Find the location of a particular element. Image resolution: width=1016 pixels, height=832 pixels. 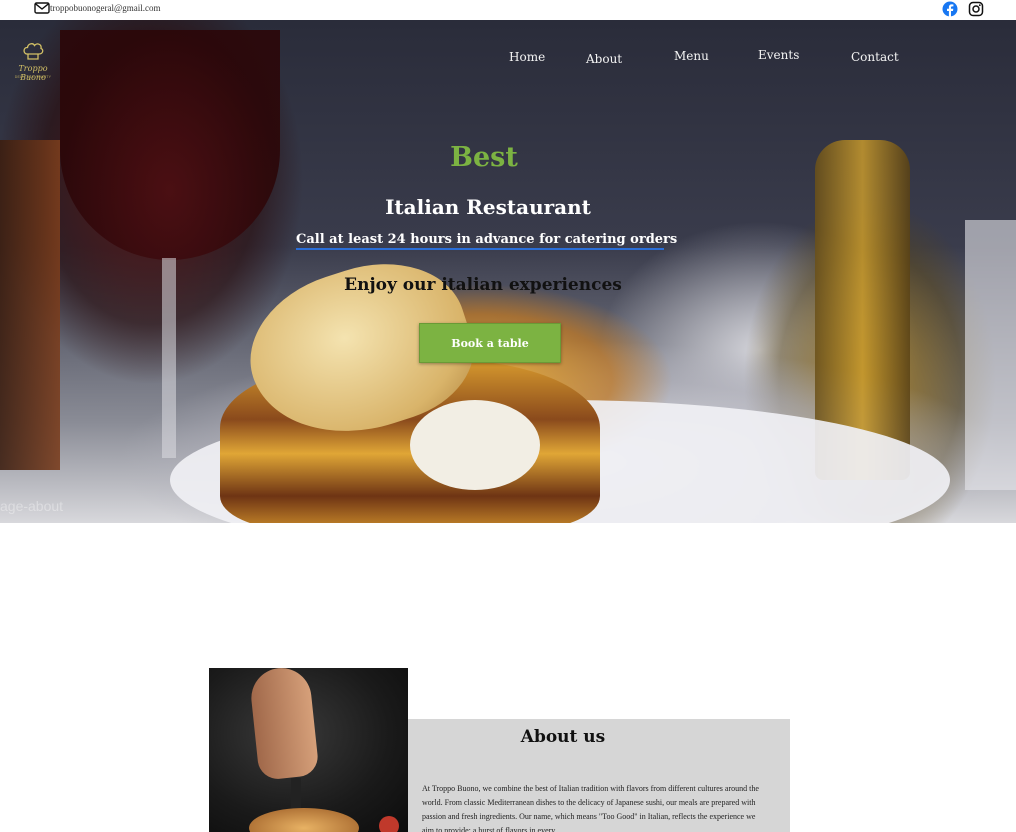

dish is located at coordinates (304, 820).